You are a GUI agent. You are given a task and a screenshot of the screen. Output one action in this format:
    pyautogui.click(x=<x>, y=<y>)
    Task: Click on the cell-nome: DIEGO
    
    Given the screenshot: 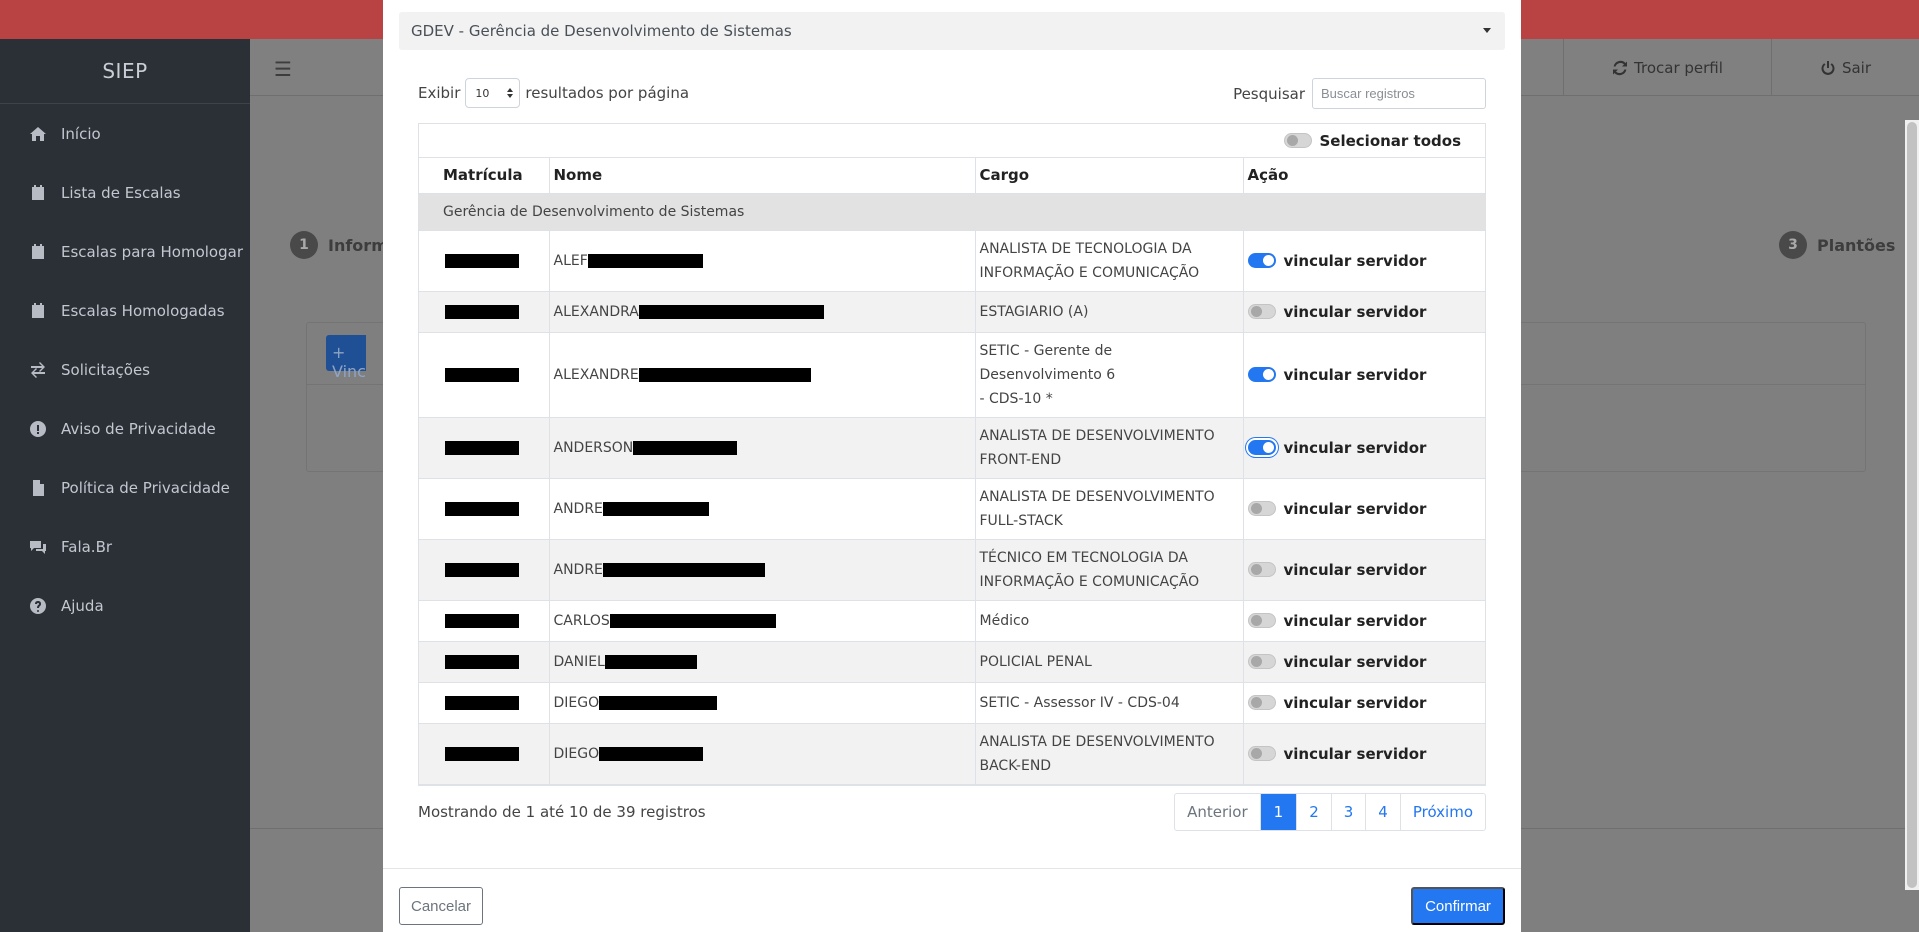 What is the action you would take?
    pyautogui.click(x=762, y=703)
    